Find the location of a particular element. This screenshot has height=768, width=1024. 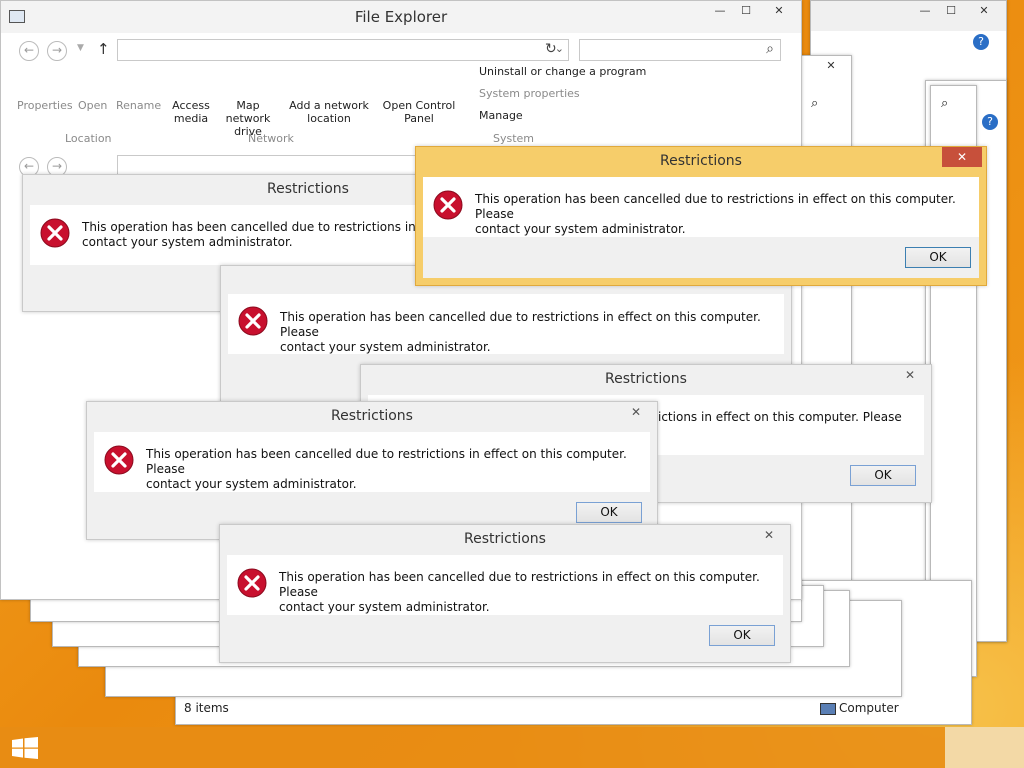

status-location: Computer is located at coordinates (869, 708).